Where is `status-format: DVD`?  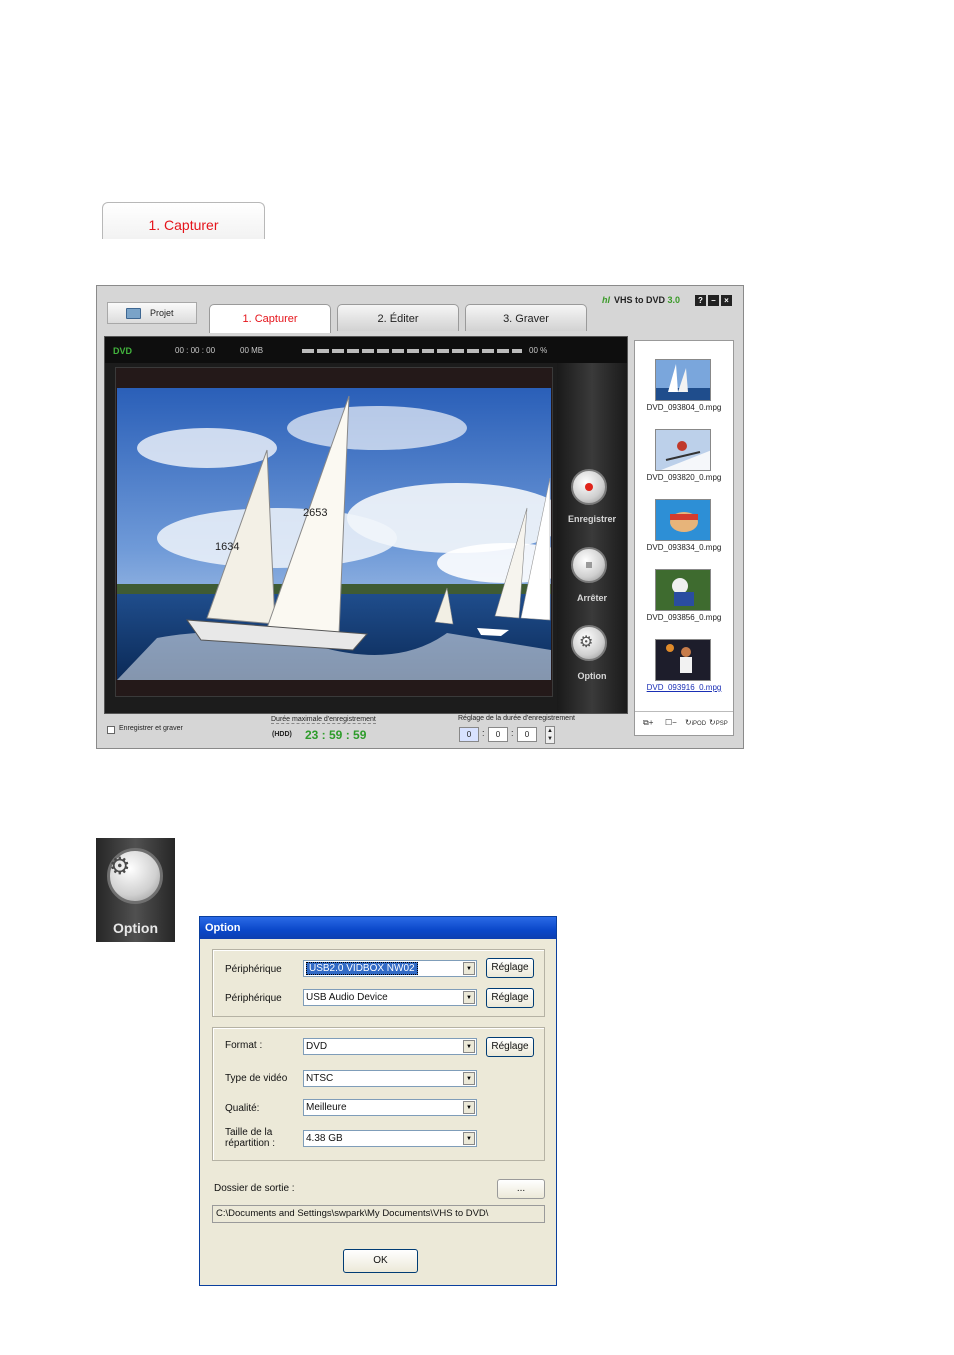 status-format: DVD is located at coordinates (123, 351).